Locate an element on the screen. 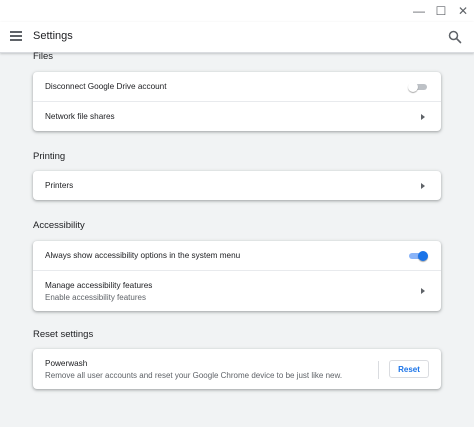 The image size is (474, 427). network-file-shares-row: Network file shares is located at coordinates (237, 116).